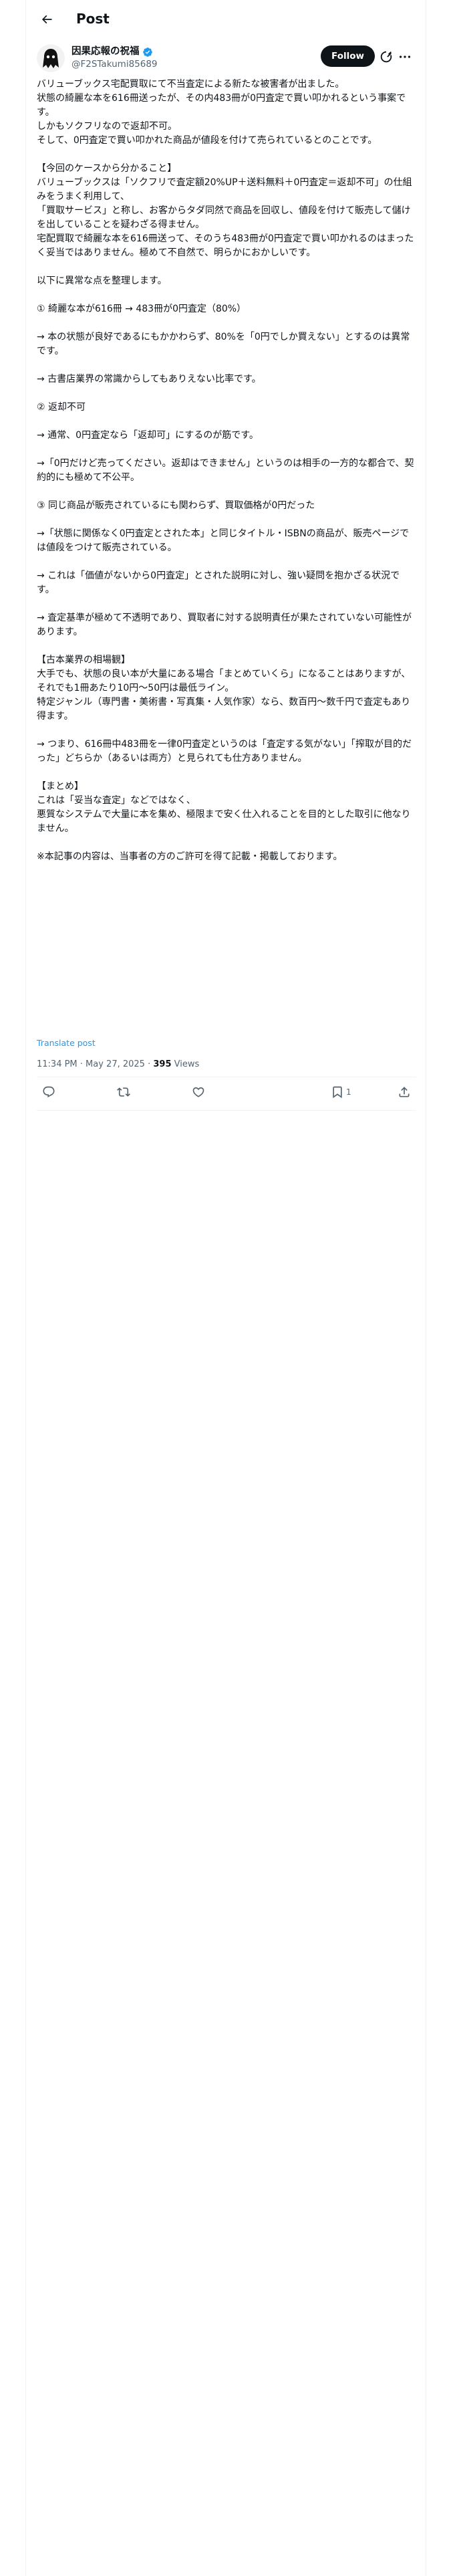  I want to click on views-count: 395, so click(162, 1064).